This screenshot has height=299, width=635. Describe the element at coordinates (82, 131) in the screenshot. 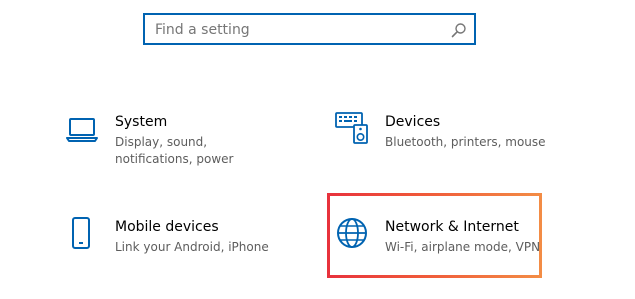

I see `laptop-icon` at that location.